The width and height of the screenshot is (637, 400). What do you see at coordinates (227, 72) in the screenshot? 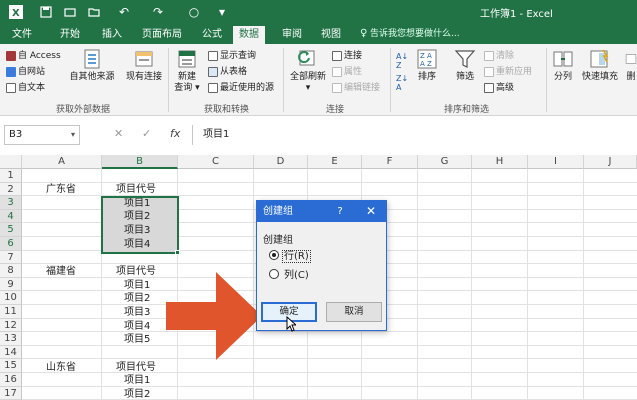
I see `from-table-button: 从表格` at bounding box center [227, 72].